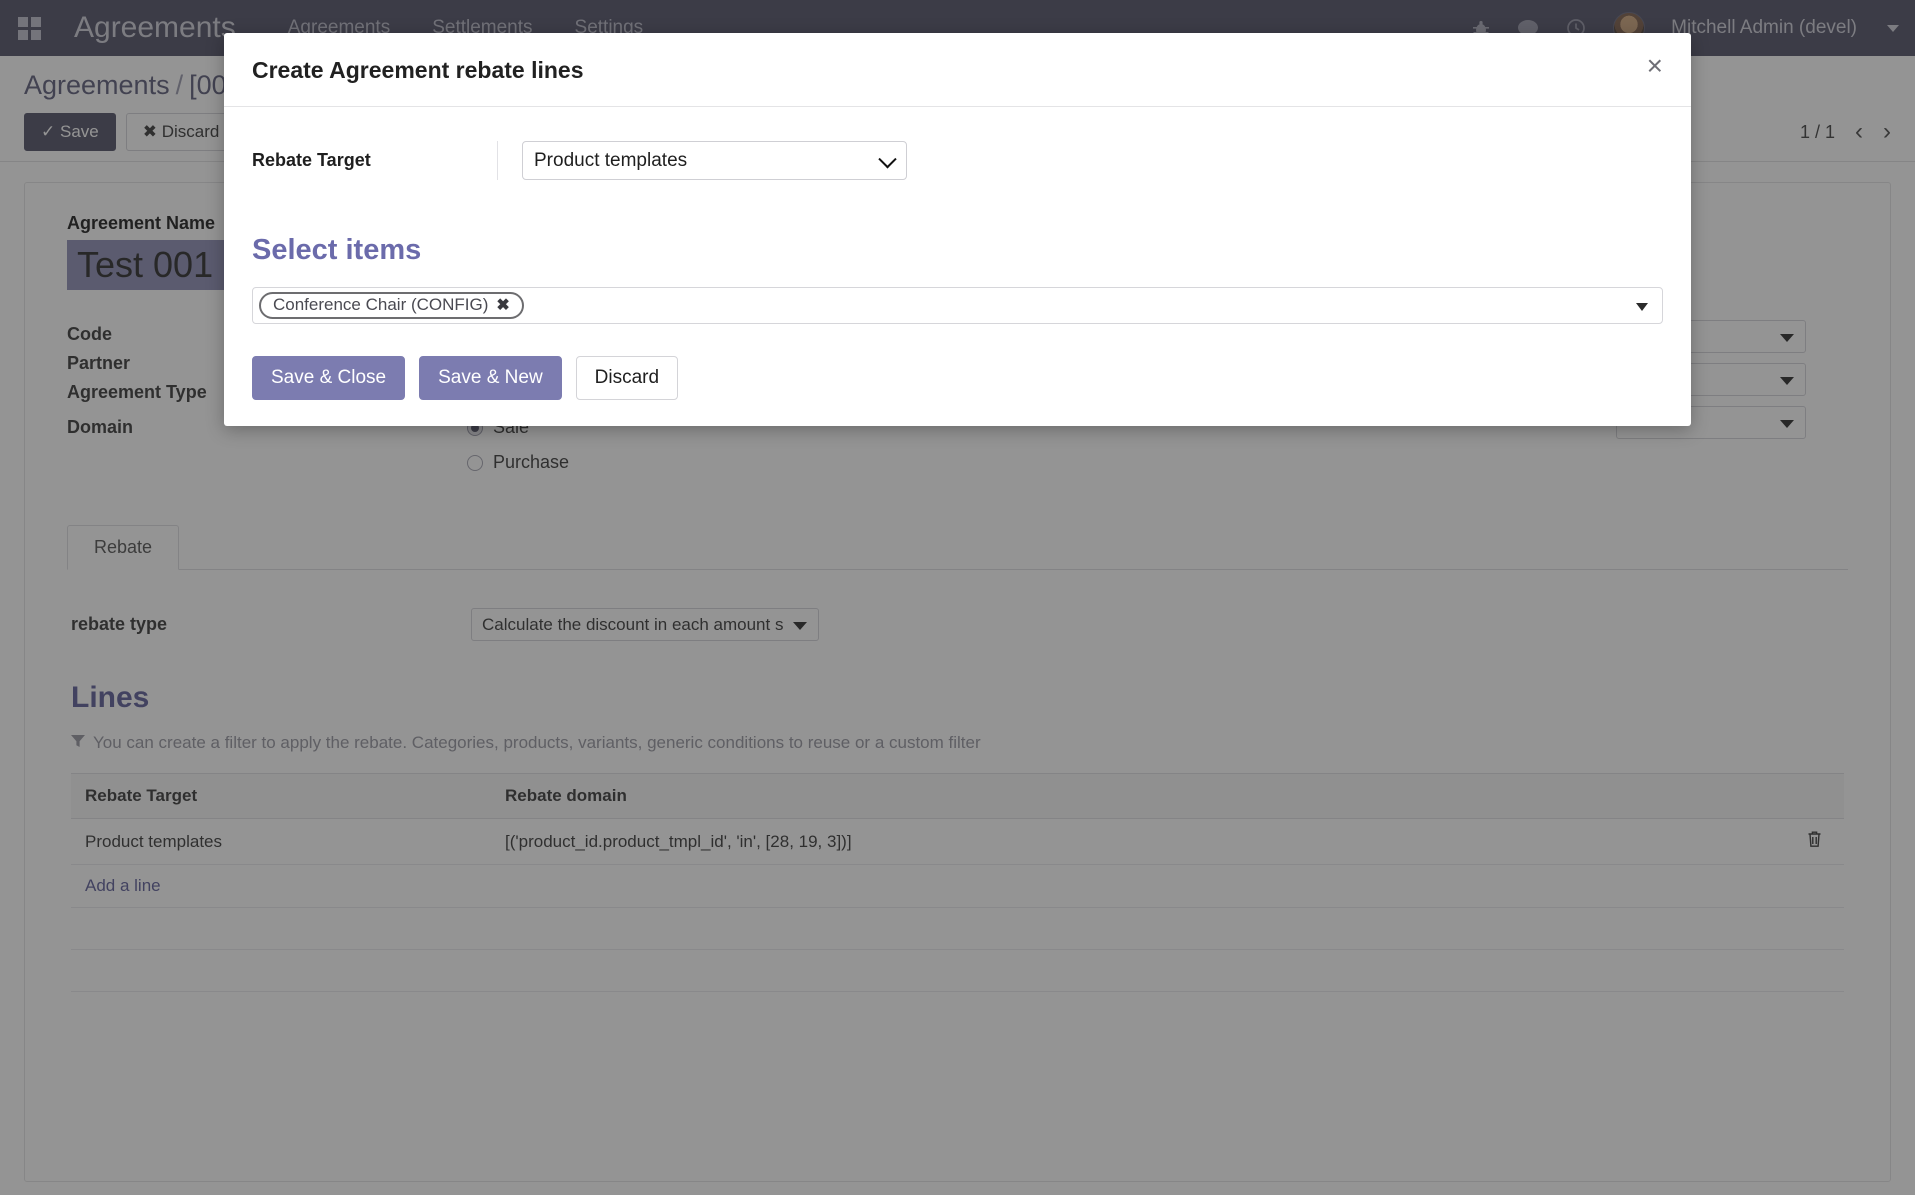 The height and width of the screenshot is (1202, 1915). What do you see at coordinates (957, 305) in the screenshot?
I see `select-items-field: Conference Chair (CONFIG) ✖` at bounding box center [957, 305].